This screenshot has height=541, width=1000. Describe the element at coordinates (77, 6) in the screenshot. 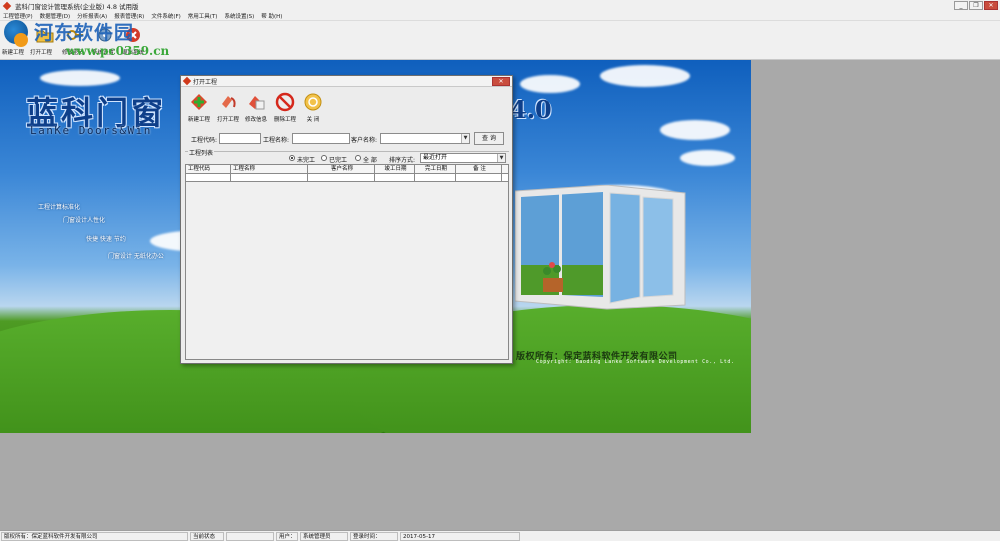

I see `app-title: 蓝科门窗设计管理系统(企业版) 4.8 试用版` at that location.